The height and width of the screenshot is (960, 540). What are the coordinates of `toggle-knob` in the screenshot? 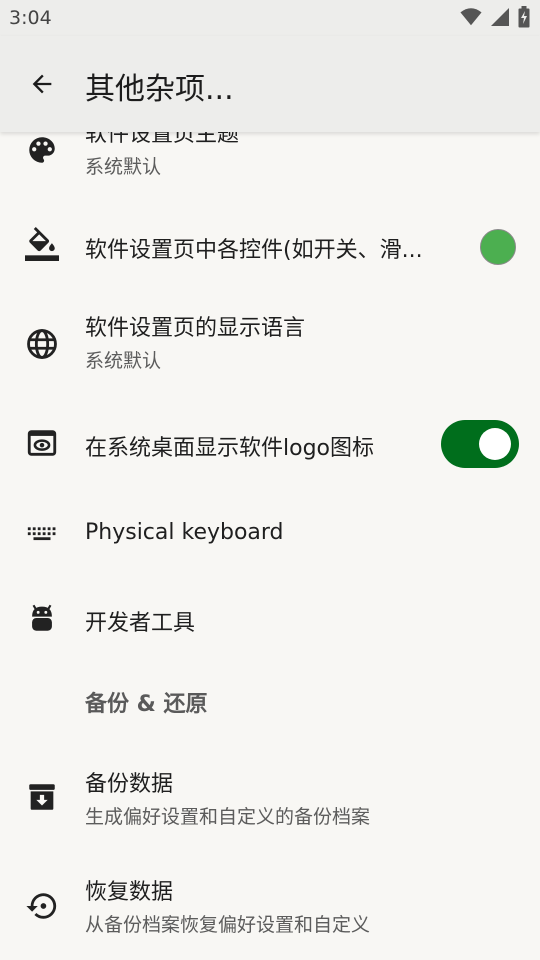 It's located at (495, 444).